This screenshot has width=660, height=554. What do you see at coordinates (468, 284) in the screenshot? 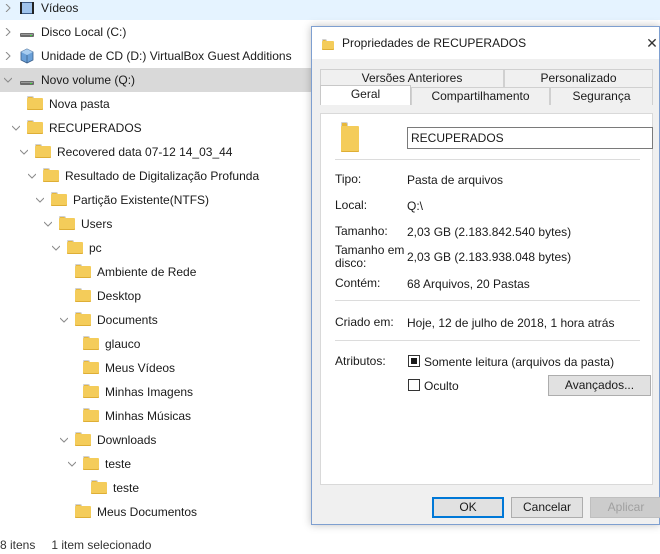
I see `contains-value: 68 Arquivos, 20 Pastas` at bounding box center [468, 284].